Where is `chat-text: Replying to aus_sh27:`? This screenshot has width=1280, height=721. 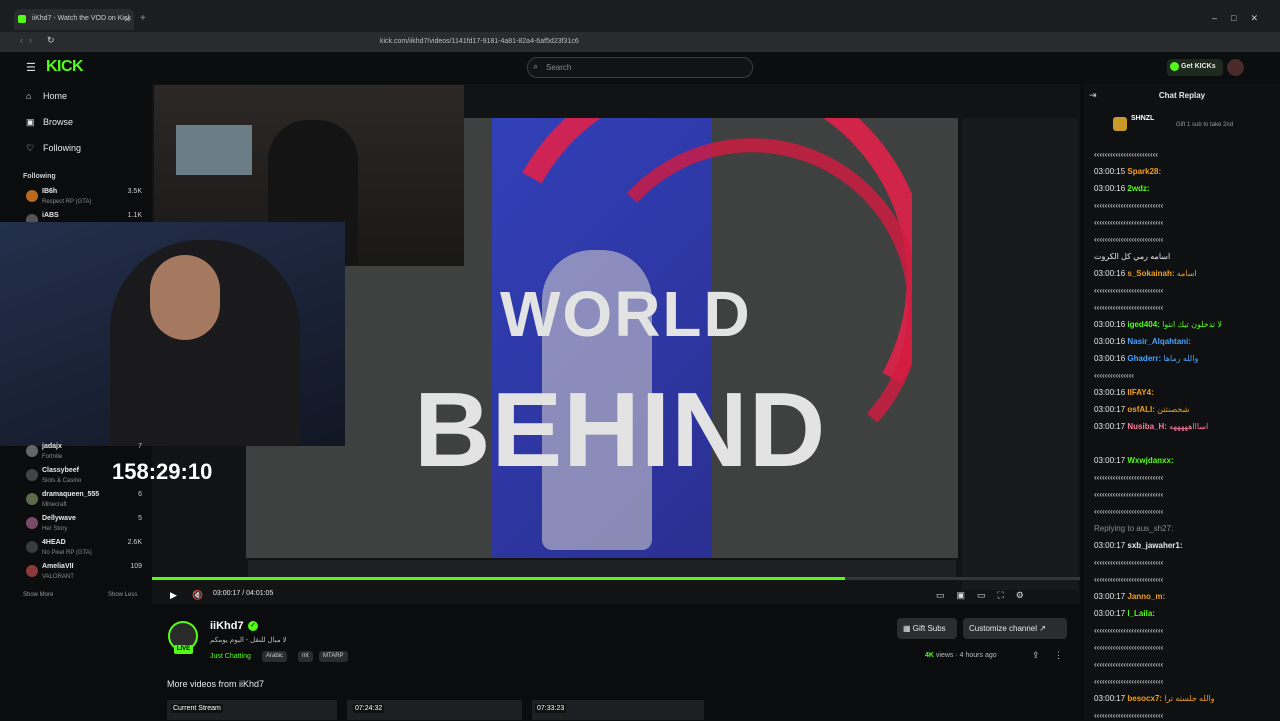 chat-text: Replying to aus_sh27: is located at coordinates (1134, 528).